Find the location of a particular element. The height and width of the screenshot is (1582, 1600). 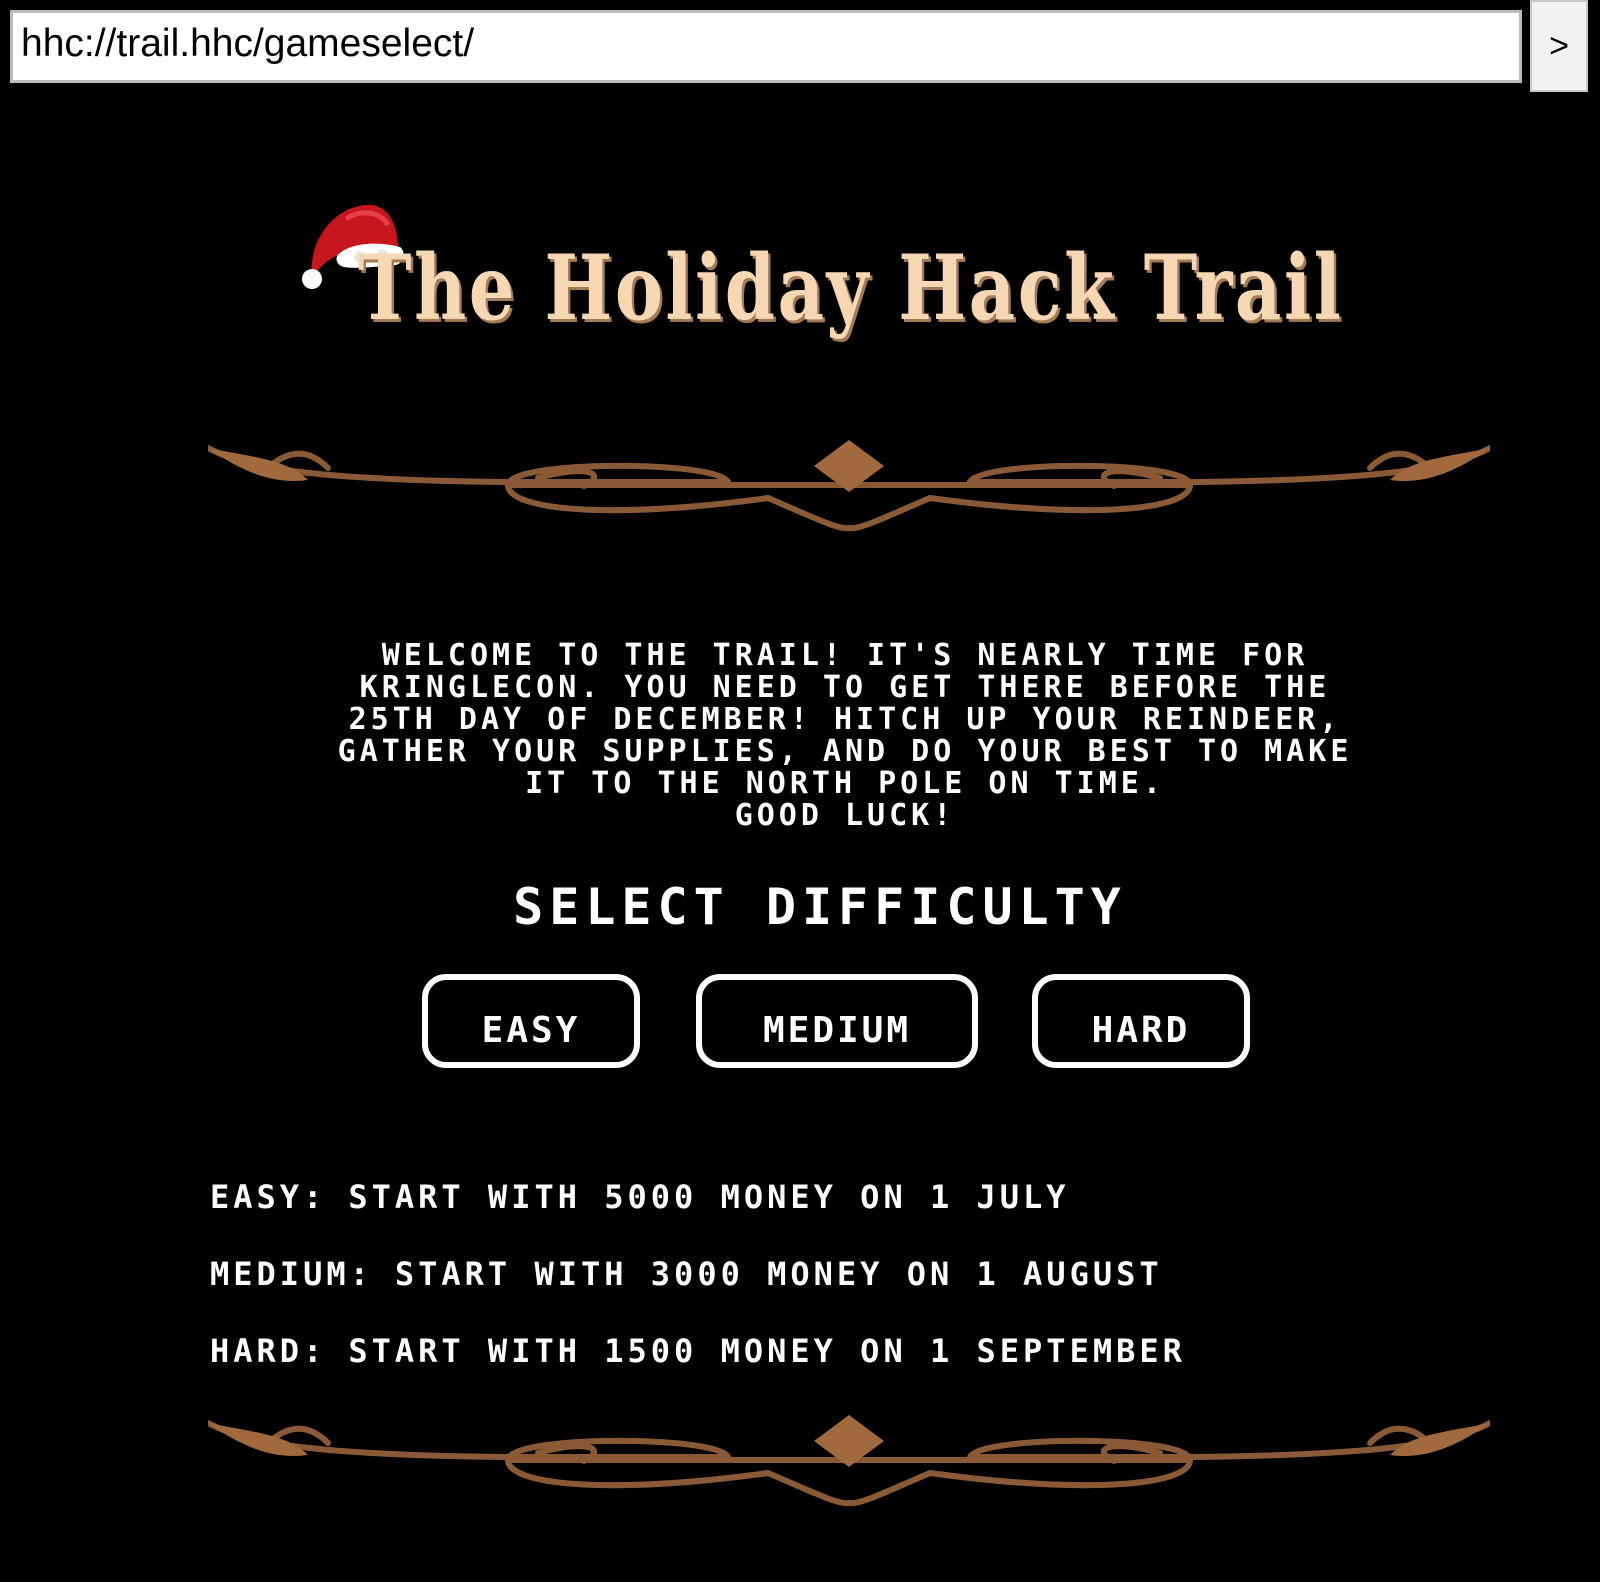

select-difficulty-heading: SELECT DIFFICULTY is located at coordinates (800, 907).